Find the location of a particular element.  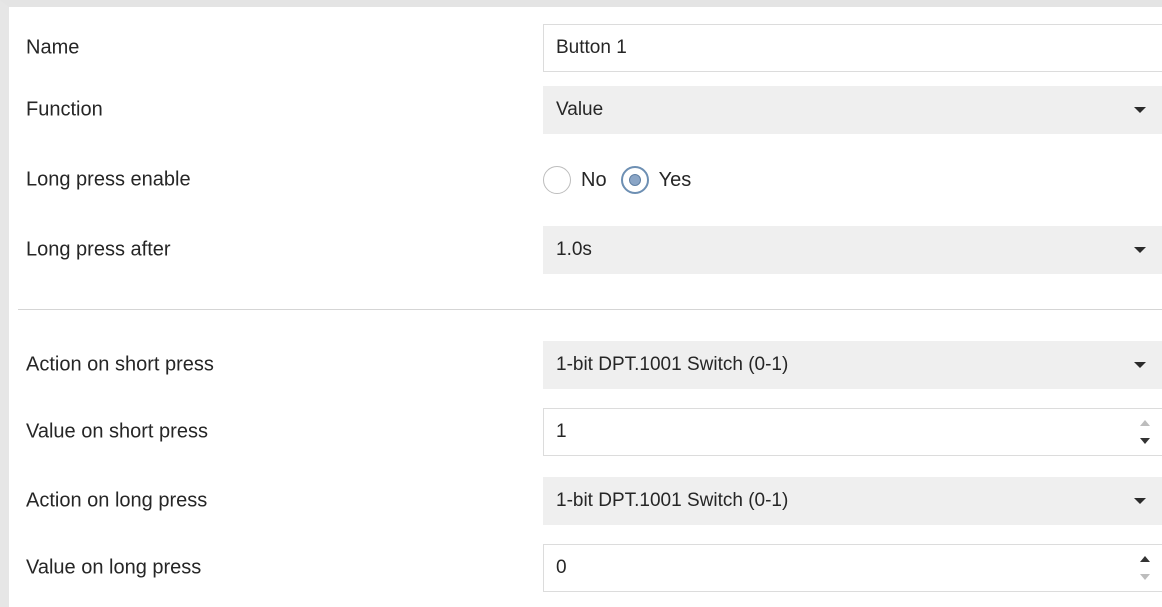

long-press-enable-radio-group: No Yes is located at coordinates (624, 180).